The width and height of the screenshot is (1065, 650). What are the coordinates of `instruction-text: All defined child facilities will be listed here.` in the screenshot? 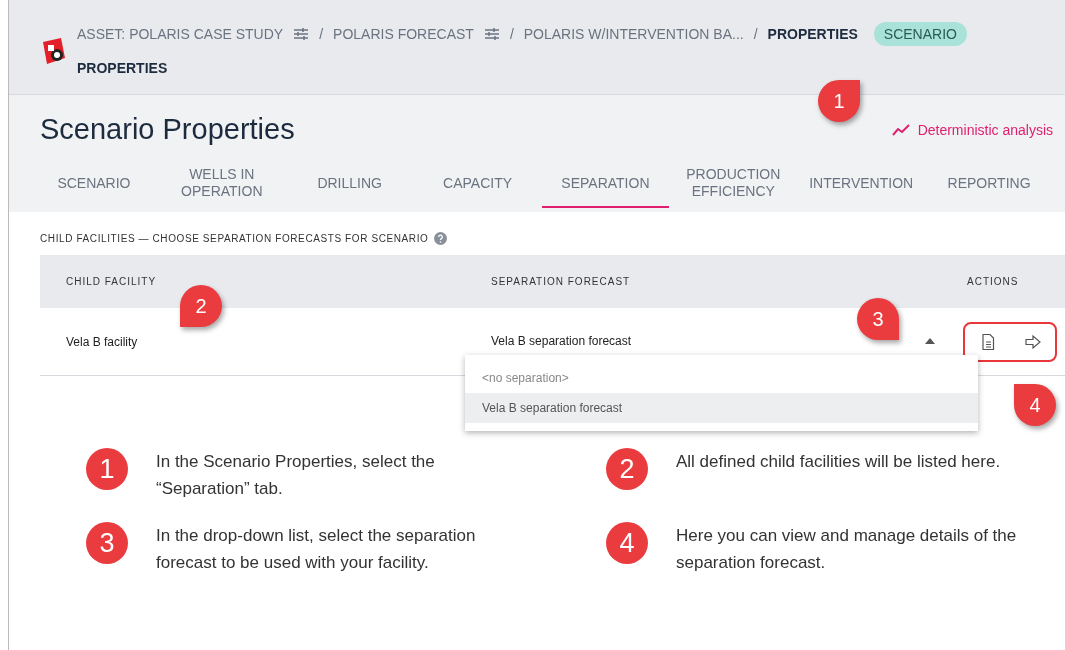 It's located at (838, 462).